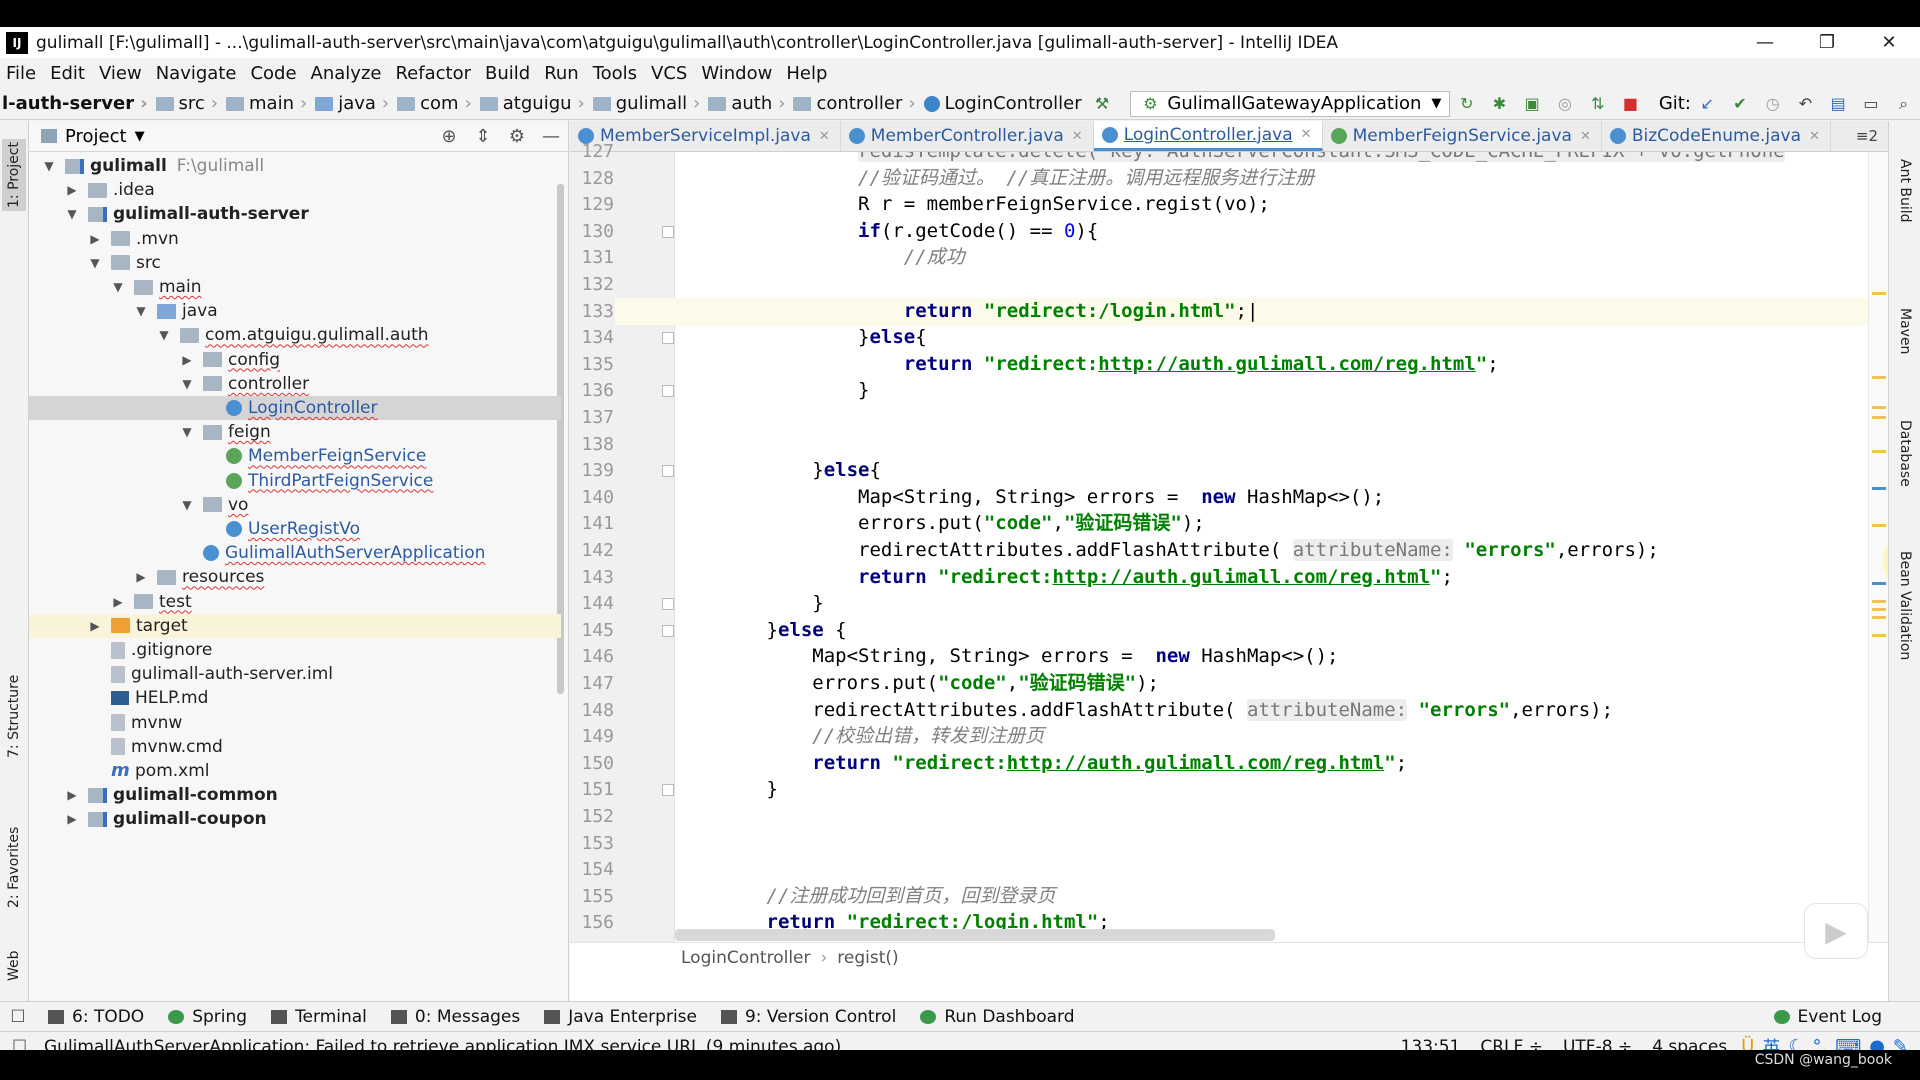 This screenshot has height=1080, width=1920. What do you see at coordinates (1271, 311) in the screenshot?
I see `code-line: return "redirect:/login.html";|` at bounding box center [1271, 311].